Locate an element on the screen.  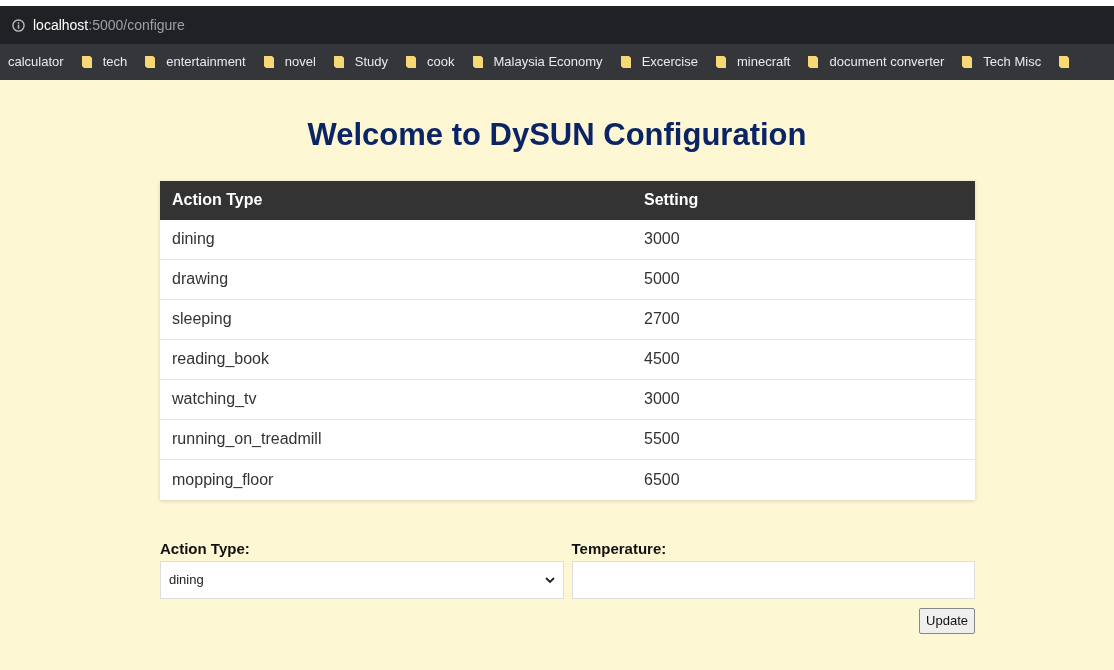
bookmark-item: Tech Misc is located at coordinates (1001, 62).